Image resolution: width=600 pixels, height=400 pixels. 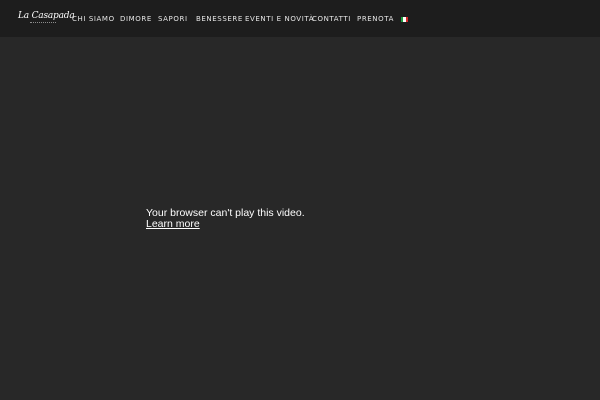 What do you see at coordinates (375, 19) in the screenshot?
I see `nav-item-prenota: PRENOTA` at bounding box center [375, 19].